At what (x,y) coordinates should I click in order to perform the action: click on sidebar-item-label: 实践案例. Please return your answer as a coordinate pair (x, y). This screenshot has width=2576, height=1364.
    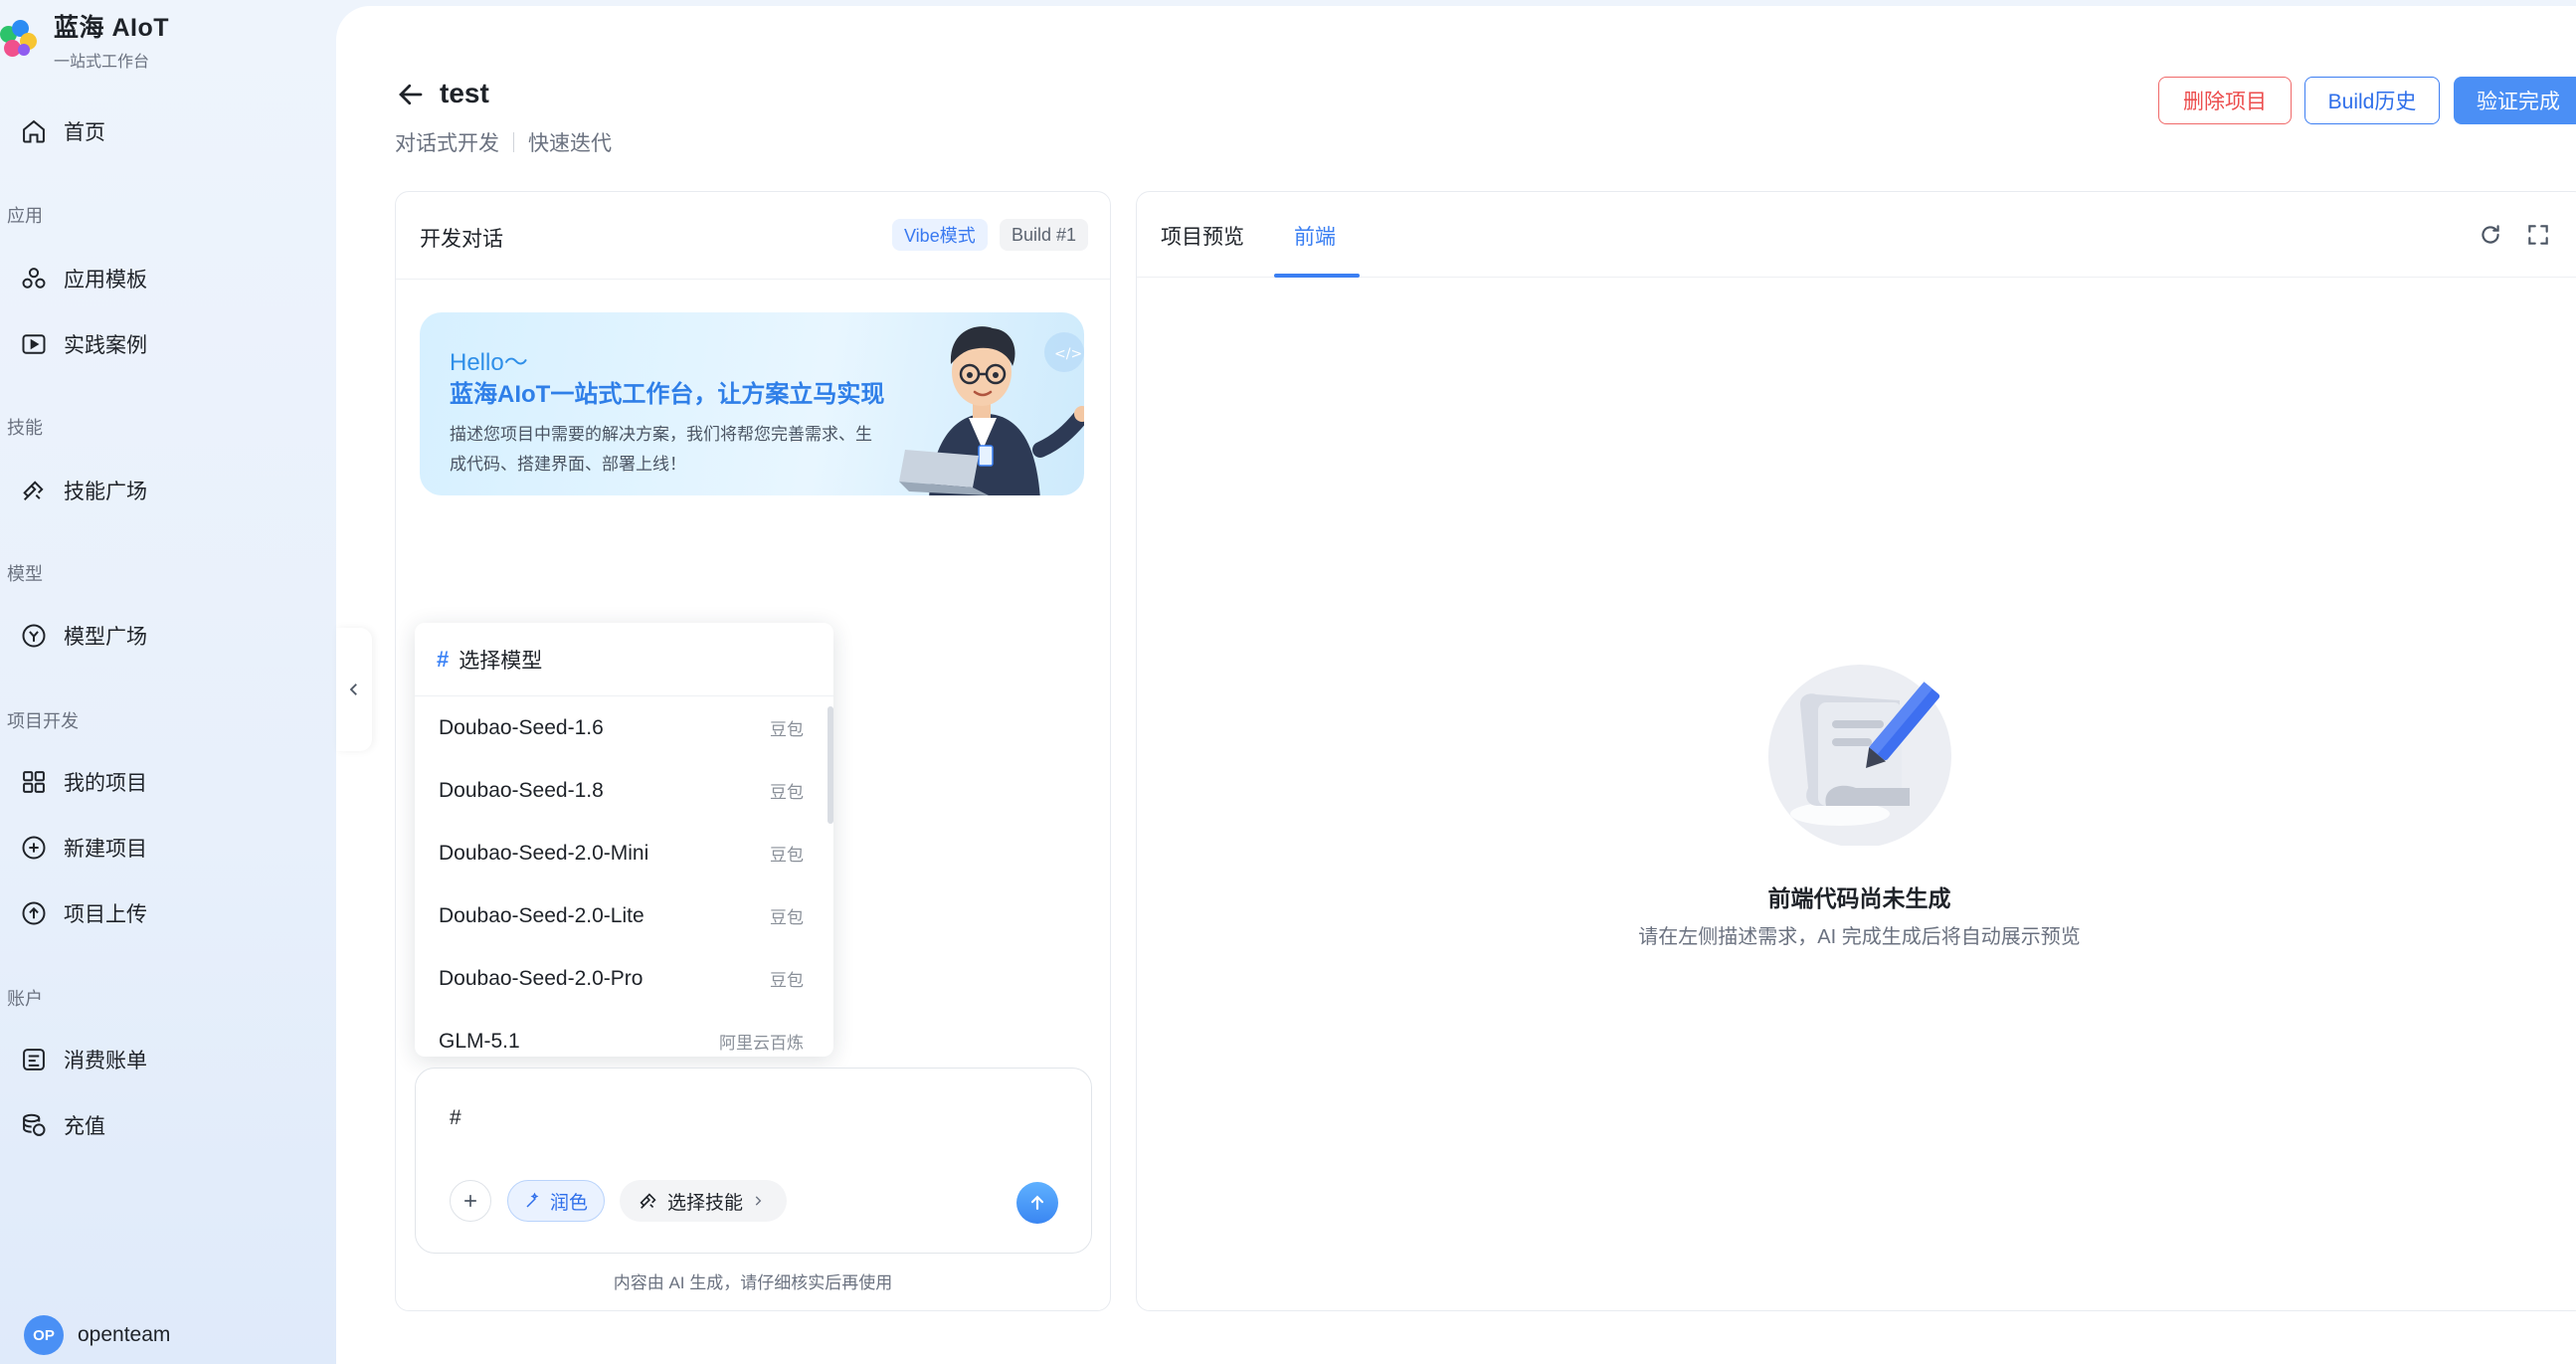
    Looking at the image, I should click on (105, 345).